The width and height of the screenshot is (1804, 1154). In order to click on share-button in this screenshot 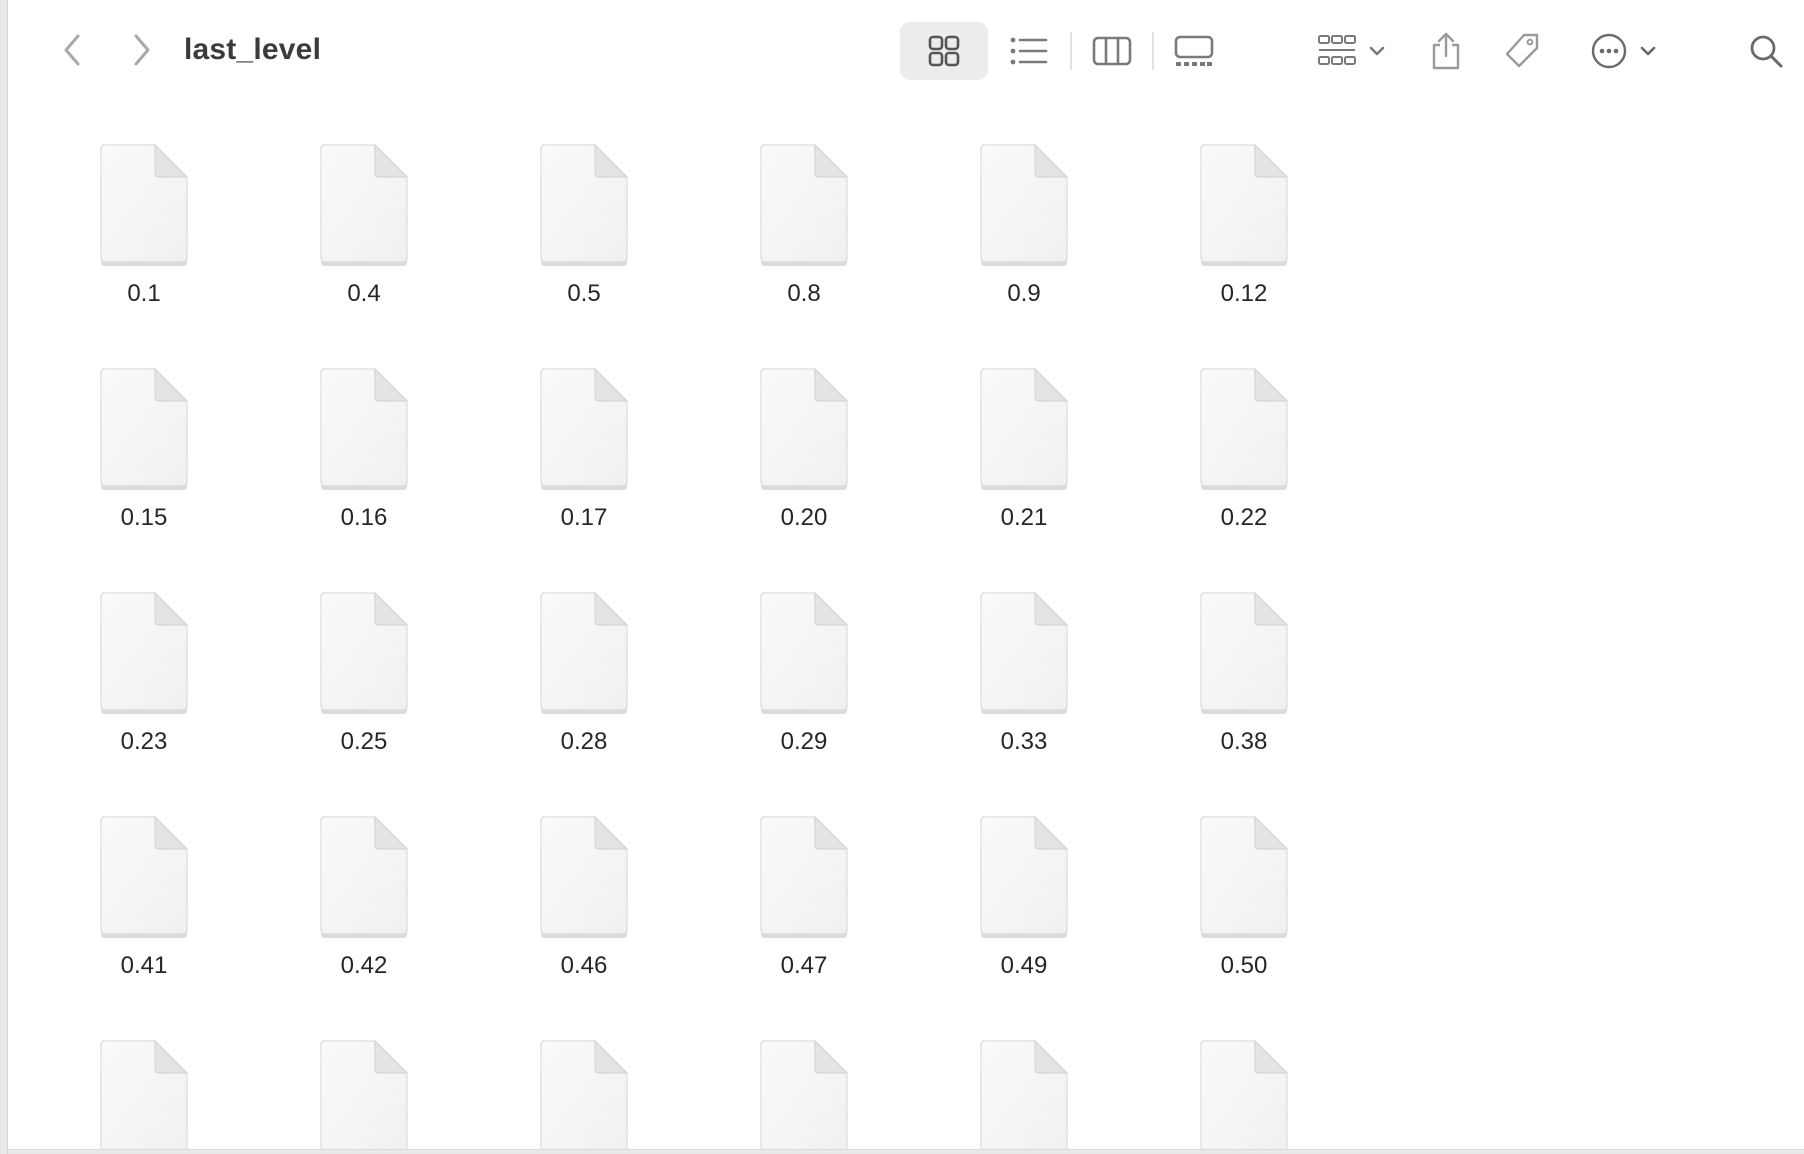, I will do `click(1446, 51)`.